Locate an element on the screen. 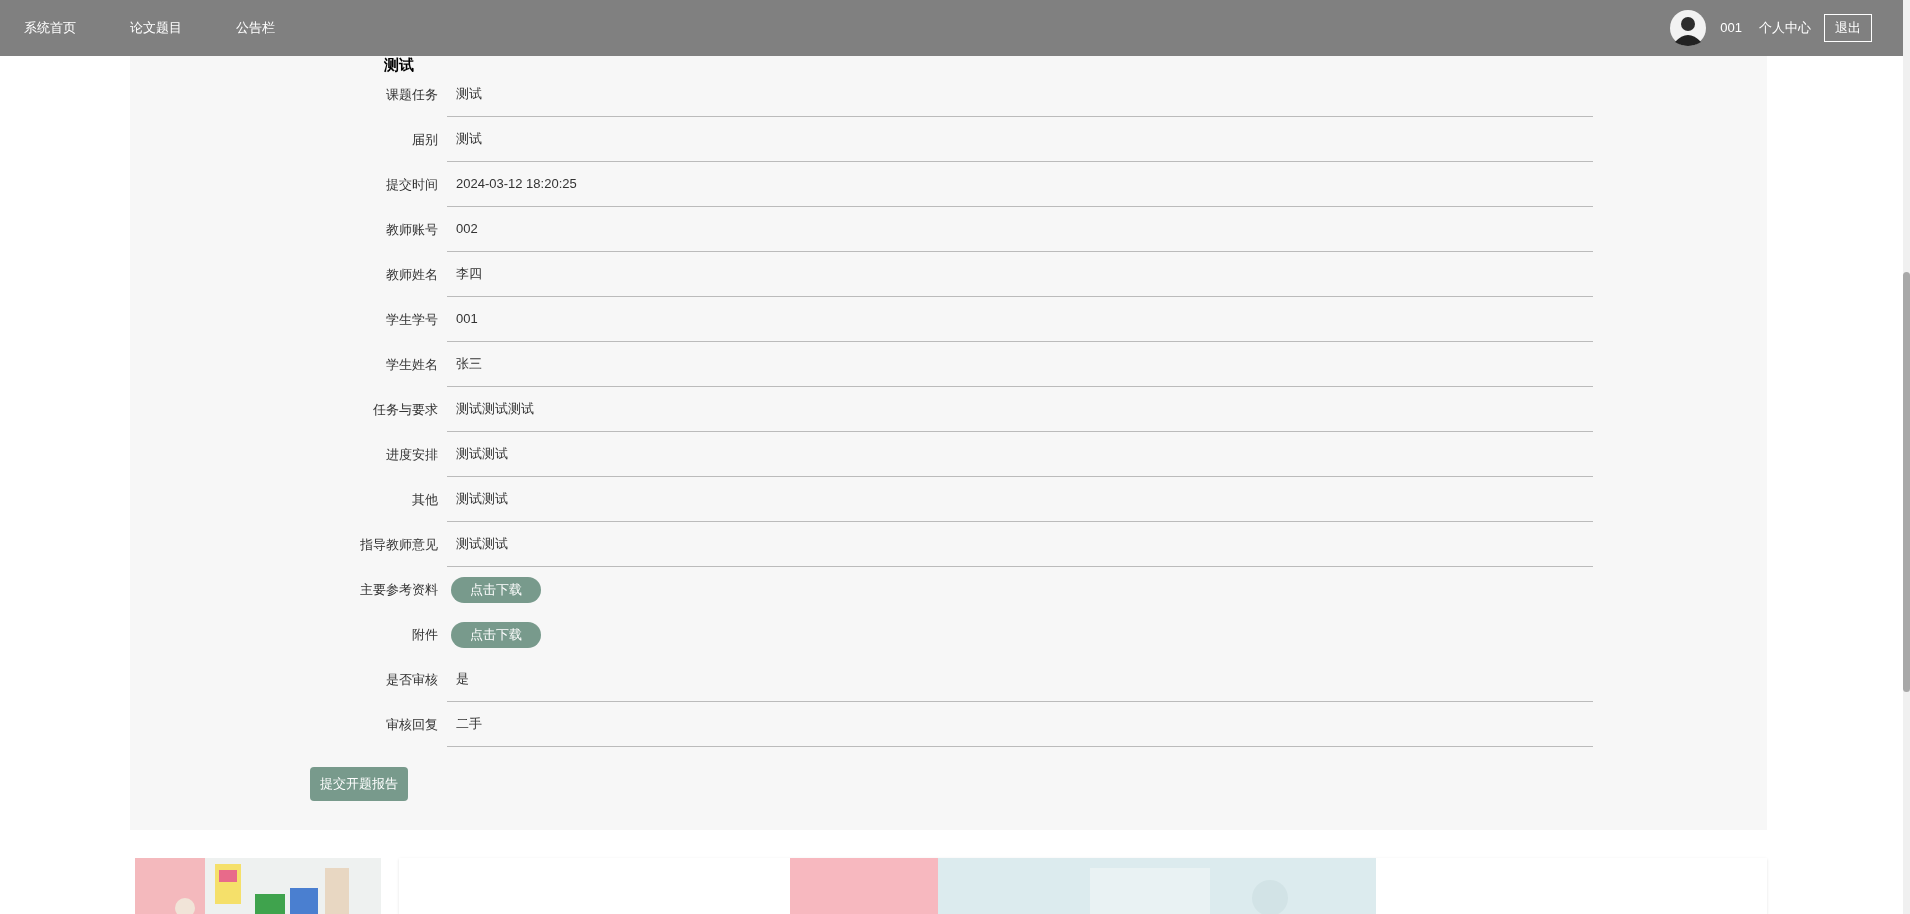  field-value: 002 is located at coordinates (467, 229).